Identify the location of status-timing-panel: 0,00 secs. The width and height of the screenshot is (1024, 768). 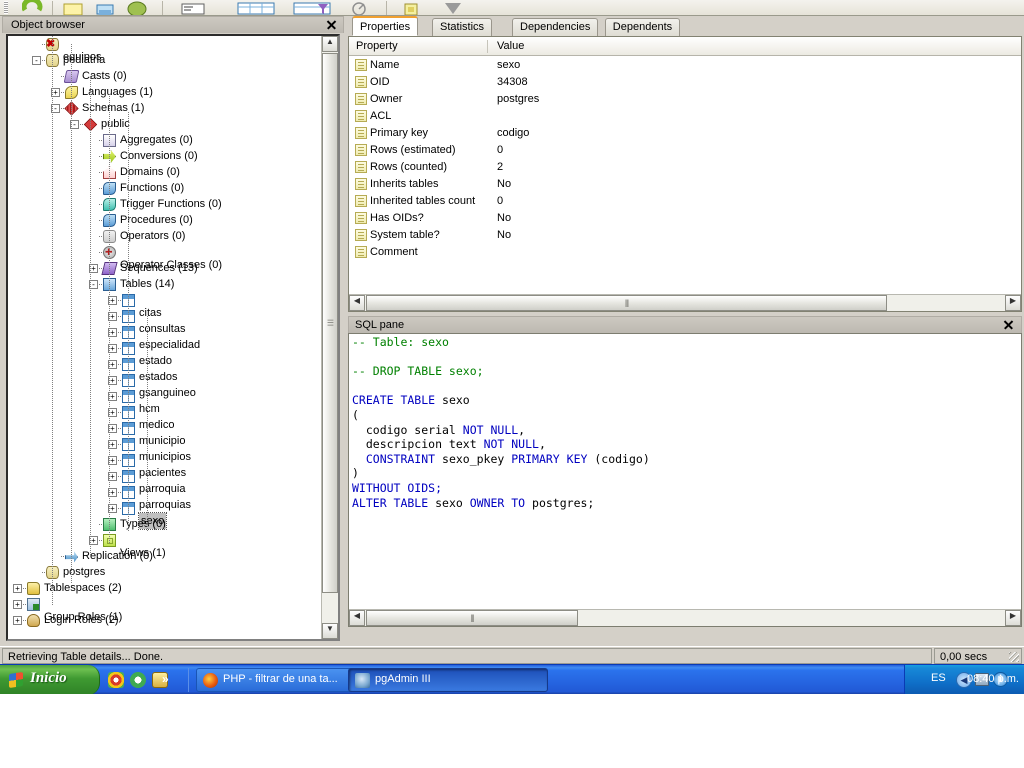
(978, 656).